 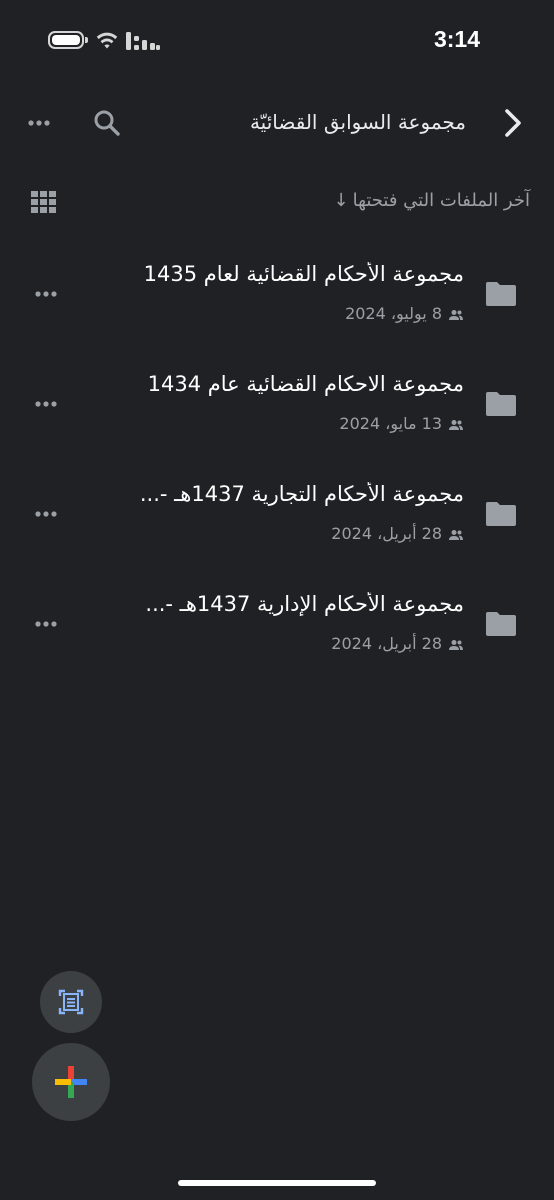 What do you see at coordinates (68, 40) in the screenshot?
I see `battery-icon` at bounding box center [68, 40].